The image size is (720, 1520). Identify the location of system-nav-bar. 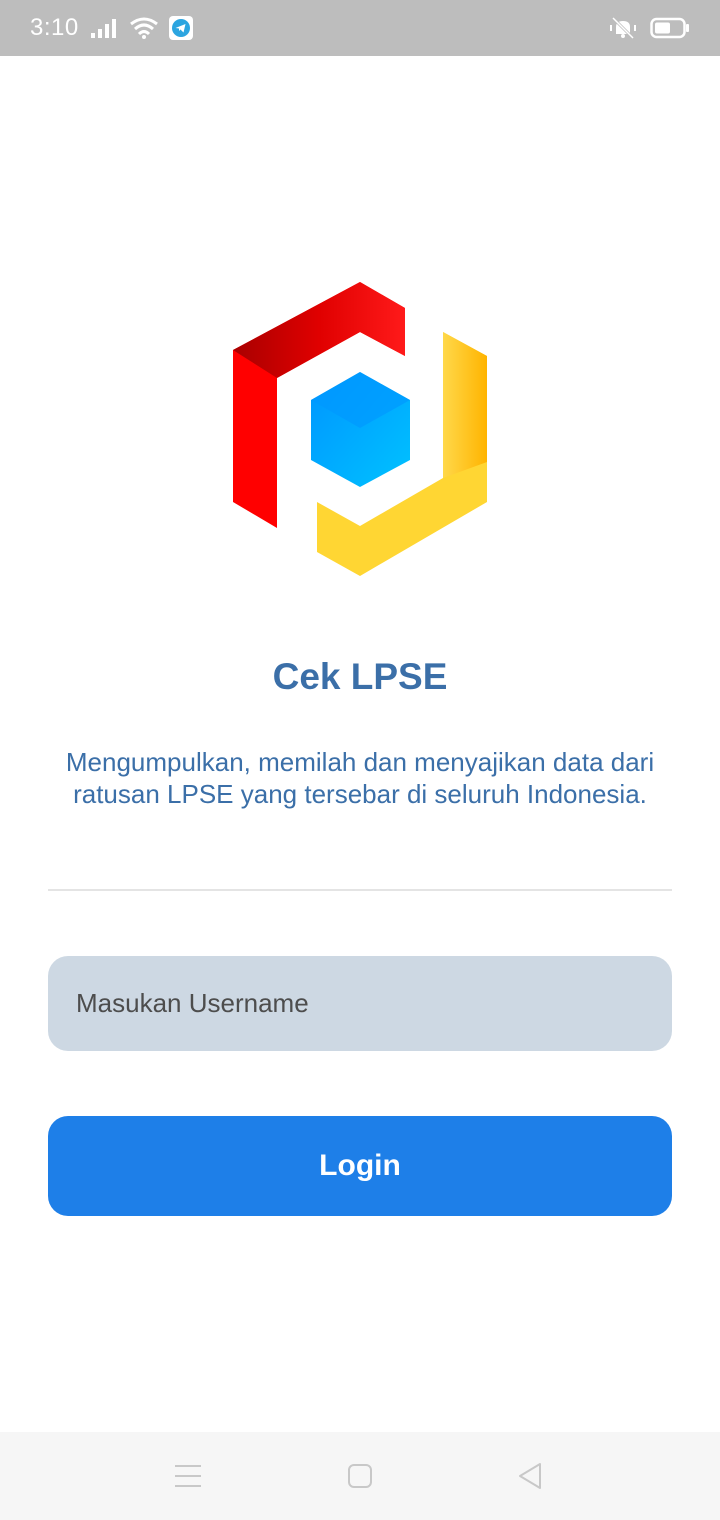
(360, 1476).